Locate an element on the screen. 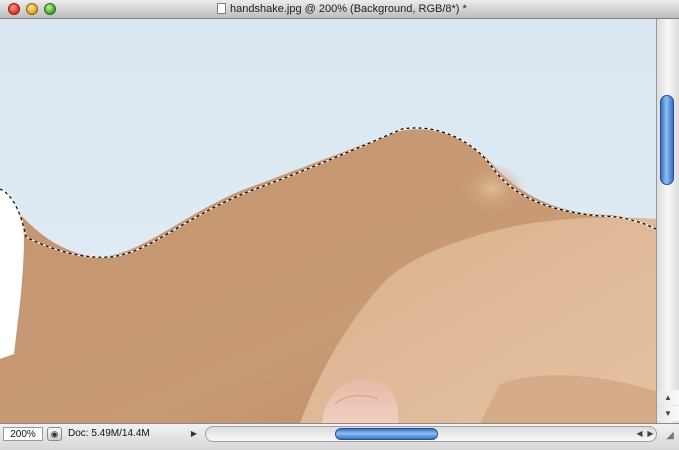 The image size is (679, 450). minimize-button is located at coordinates (32, 9).